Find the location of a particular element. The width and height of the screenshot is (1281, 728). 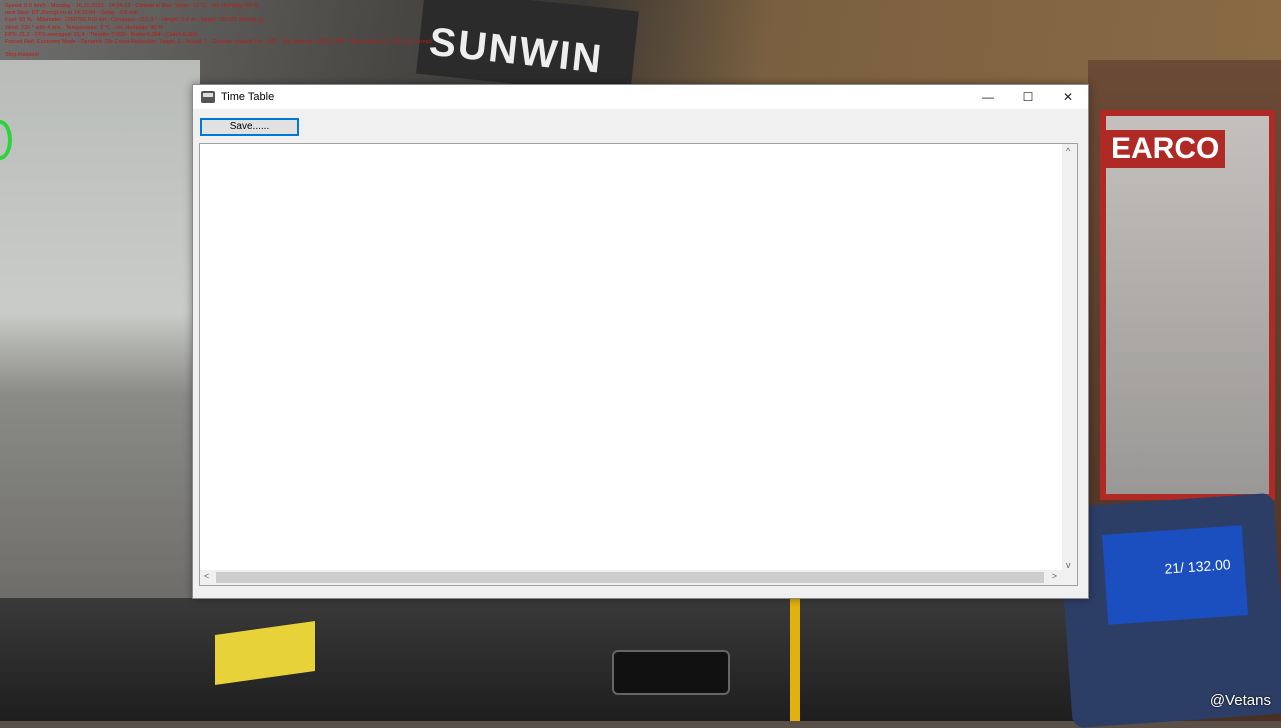

app-icon is located at coordinates (208, 97).